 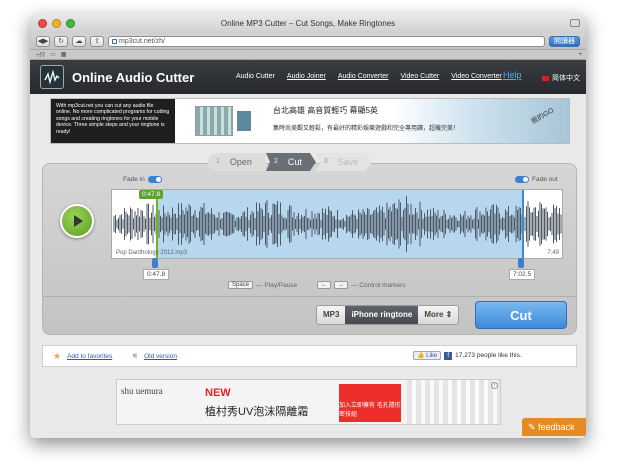 What do you see at coordinates (53, 54) in the screenshot?
I see `reading-list-icon: ▭` at bounding box center [53, 54].